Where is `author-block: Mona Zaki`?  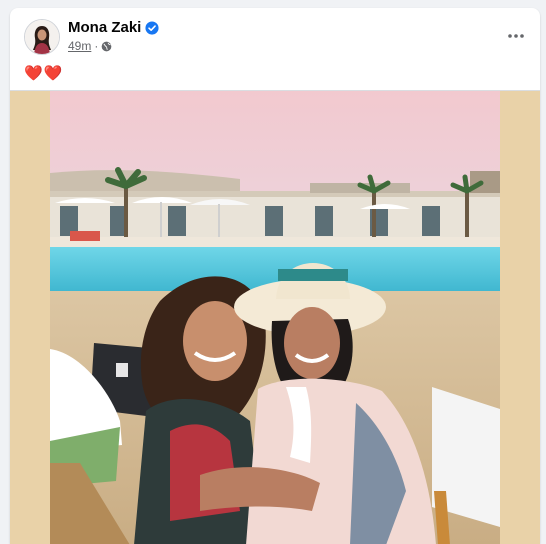
author-block: Mona Zaki is located at coordinates (113, 27).